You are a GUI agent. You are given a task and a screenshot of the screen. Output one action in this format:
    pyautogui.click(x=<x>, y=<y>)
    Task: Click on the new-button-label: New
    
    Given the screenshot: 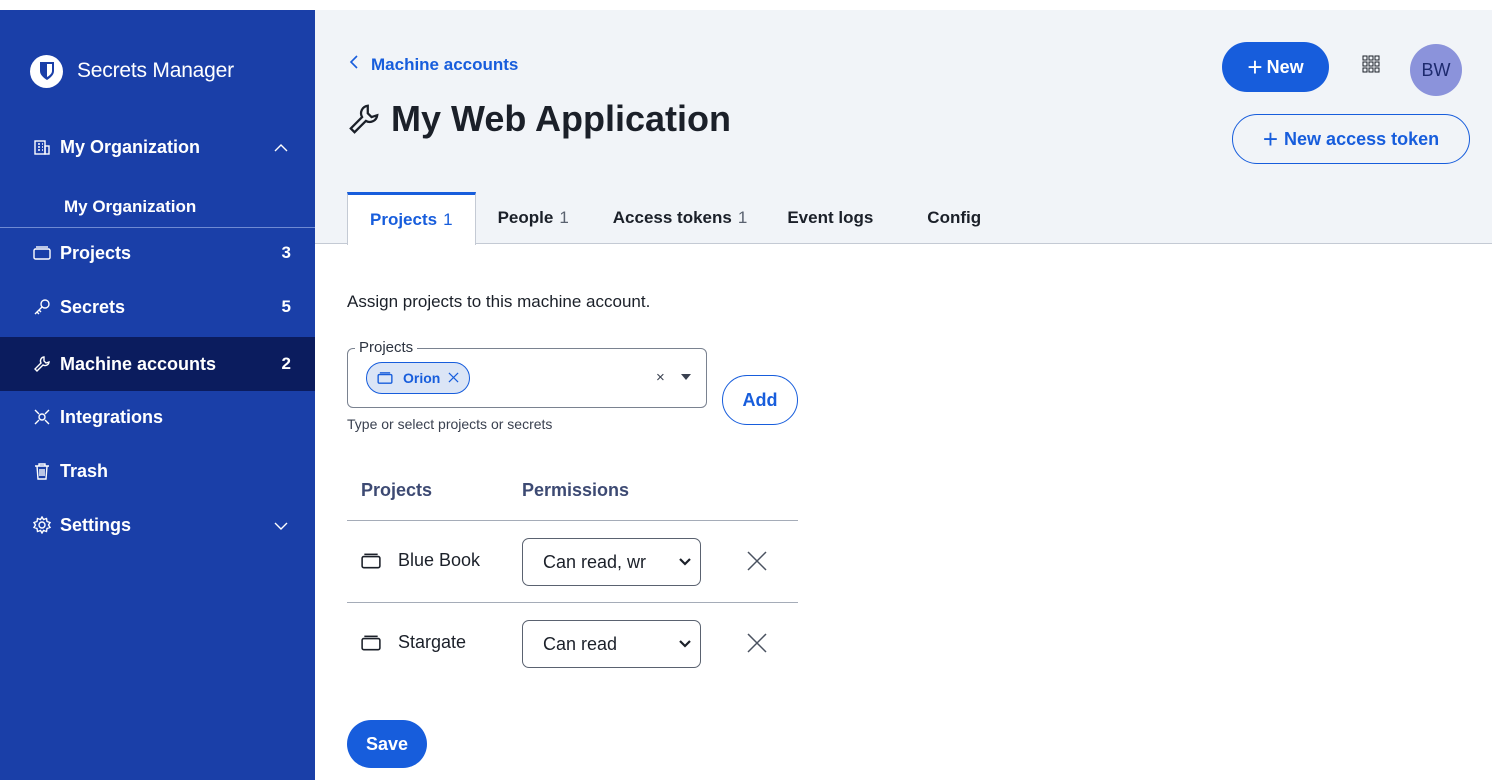 What is the action you would take?
    pyautogui.click(x=1285, y=66)
    